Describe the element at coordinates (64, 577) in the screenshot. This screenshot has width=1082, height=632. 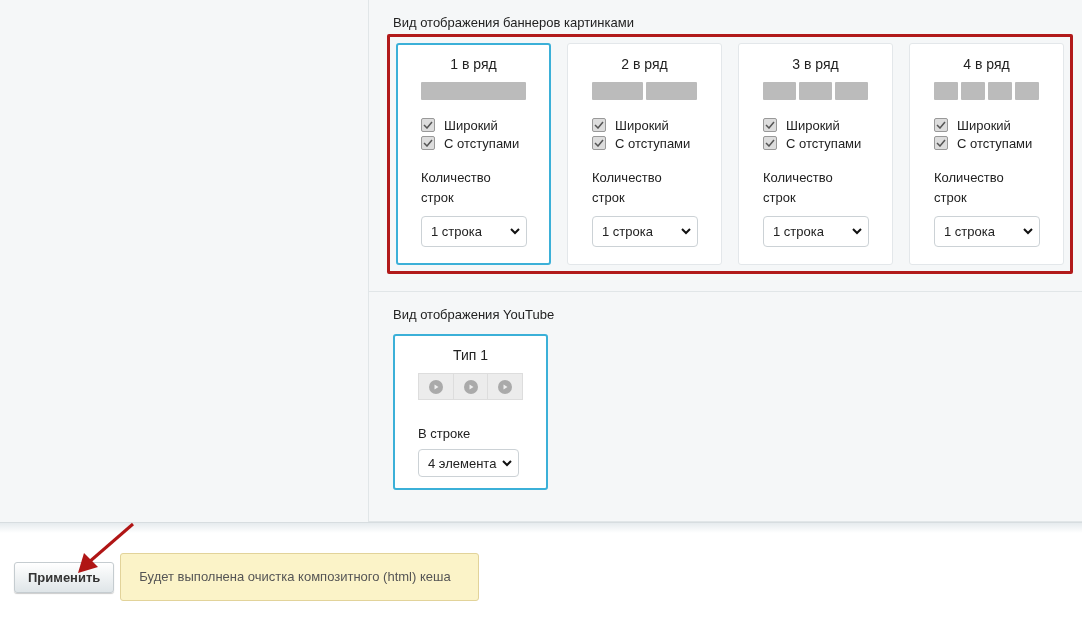
I see `apply-button: Применить` at that location.